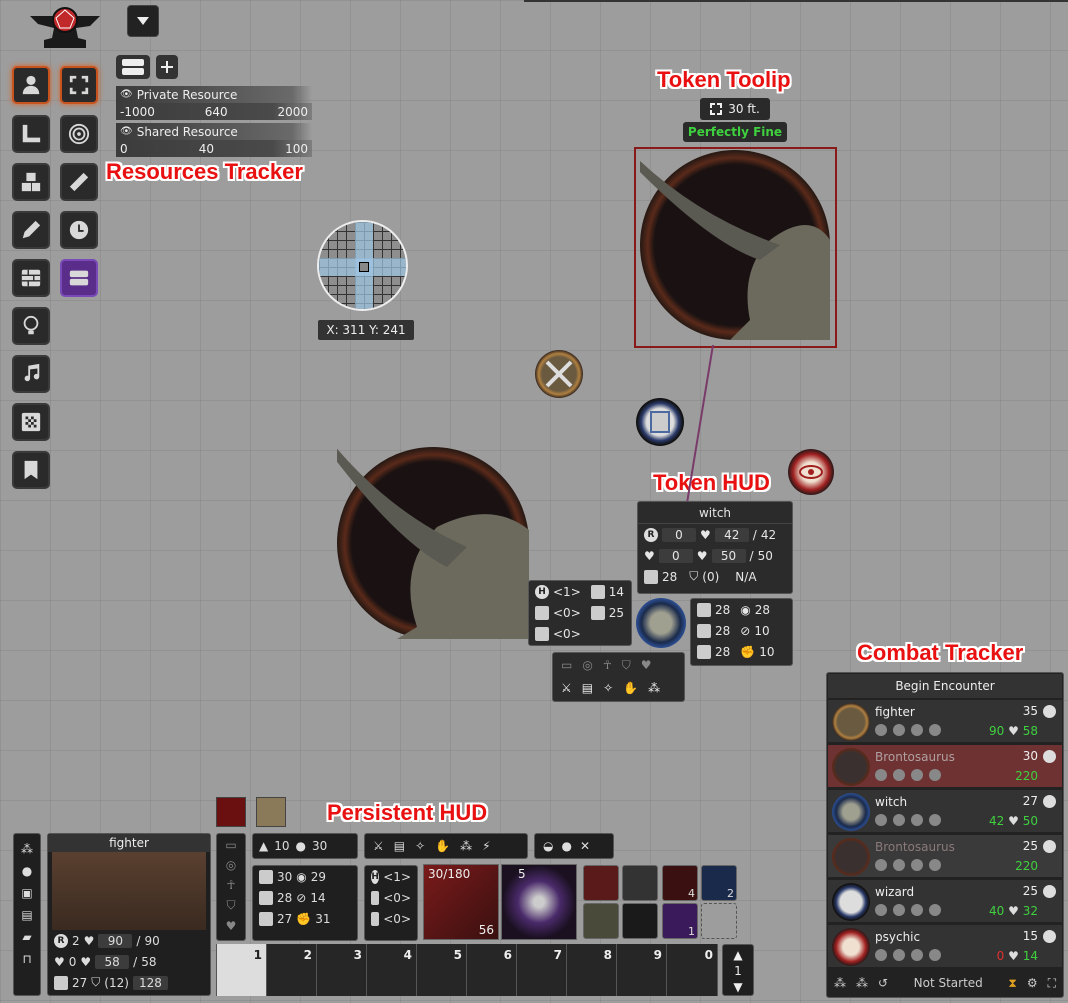 Image resolution: width=1068 pixels, height=1003 pixels. Describe the element at coordinates (79, 85) in the screenshot. I see `fullscreen-button` at that location.